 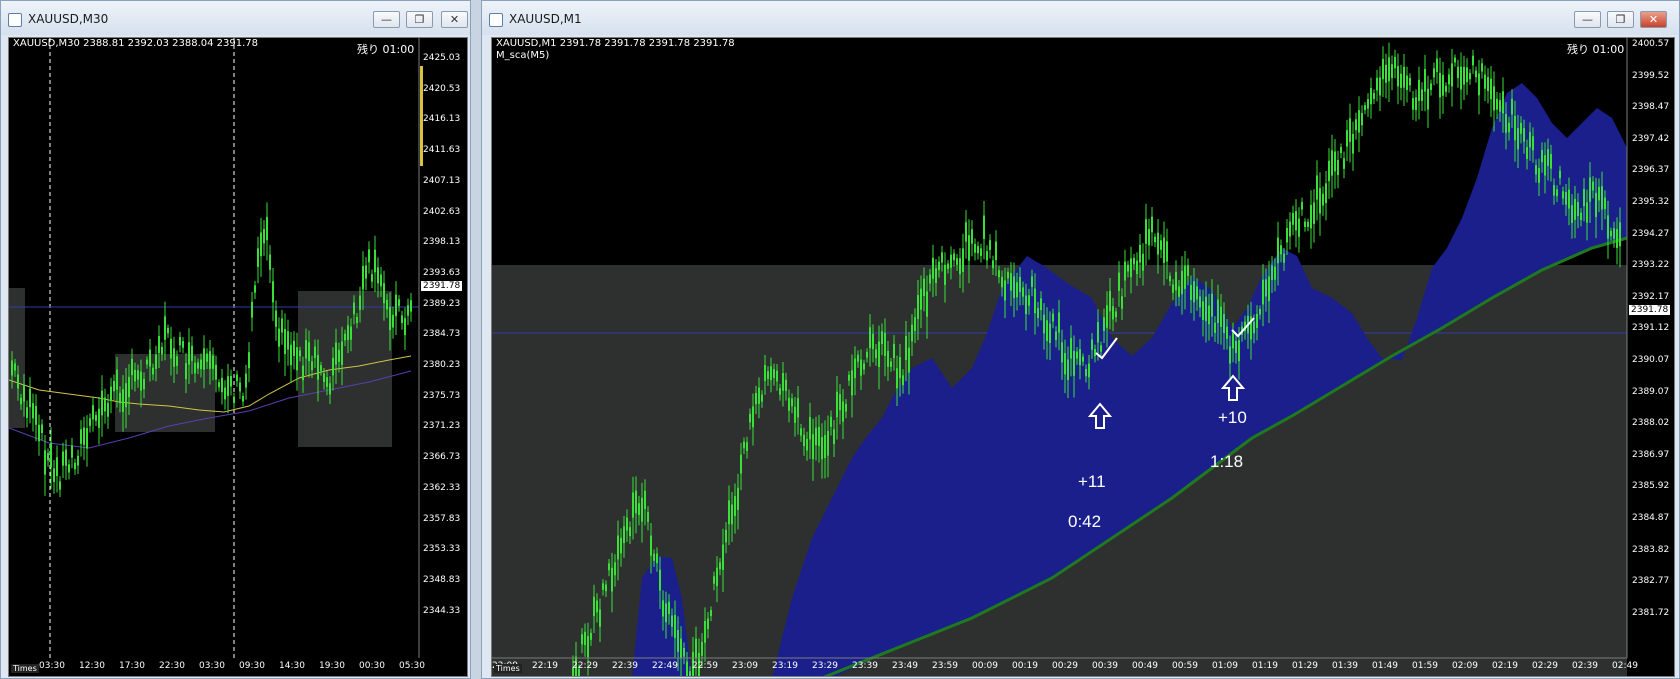 I want to click on price-tick-label: 2394.27, so click(x=1651, y=233).